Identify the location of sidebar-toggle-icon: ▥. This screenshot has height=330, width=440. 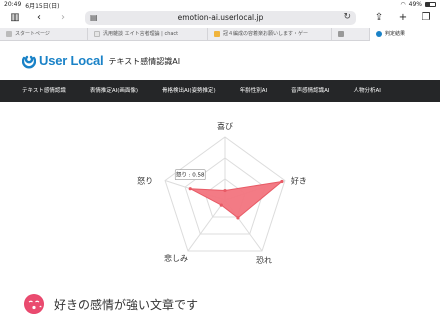
(15, 17).